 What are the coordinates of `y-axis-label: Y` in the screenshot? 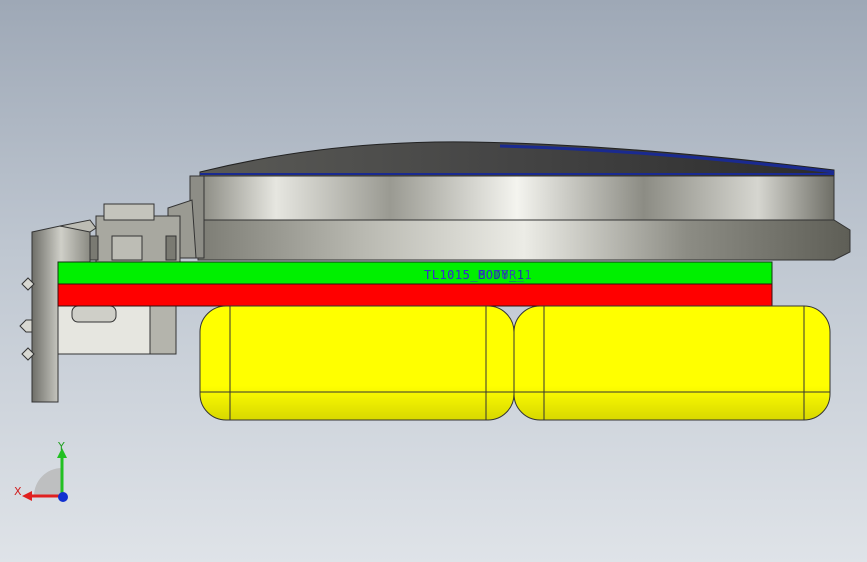 It's located at (61, 446).